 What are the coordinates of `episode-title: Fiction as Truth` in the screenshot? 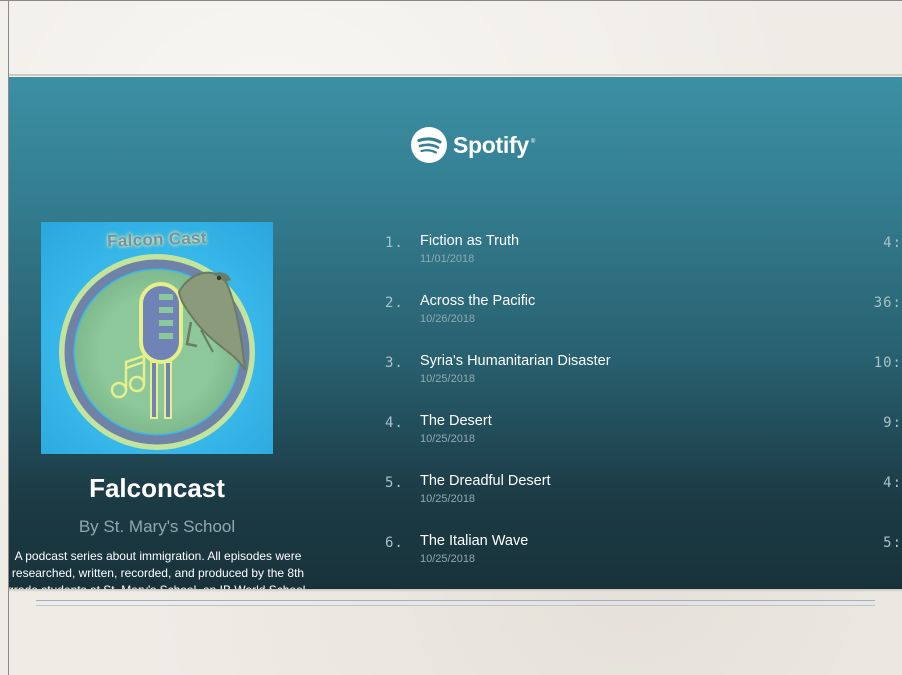 It's located at (469, 241).